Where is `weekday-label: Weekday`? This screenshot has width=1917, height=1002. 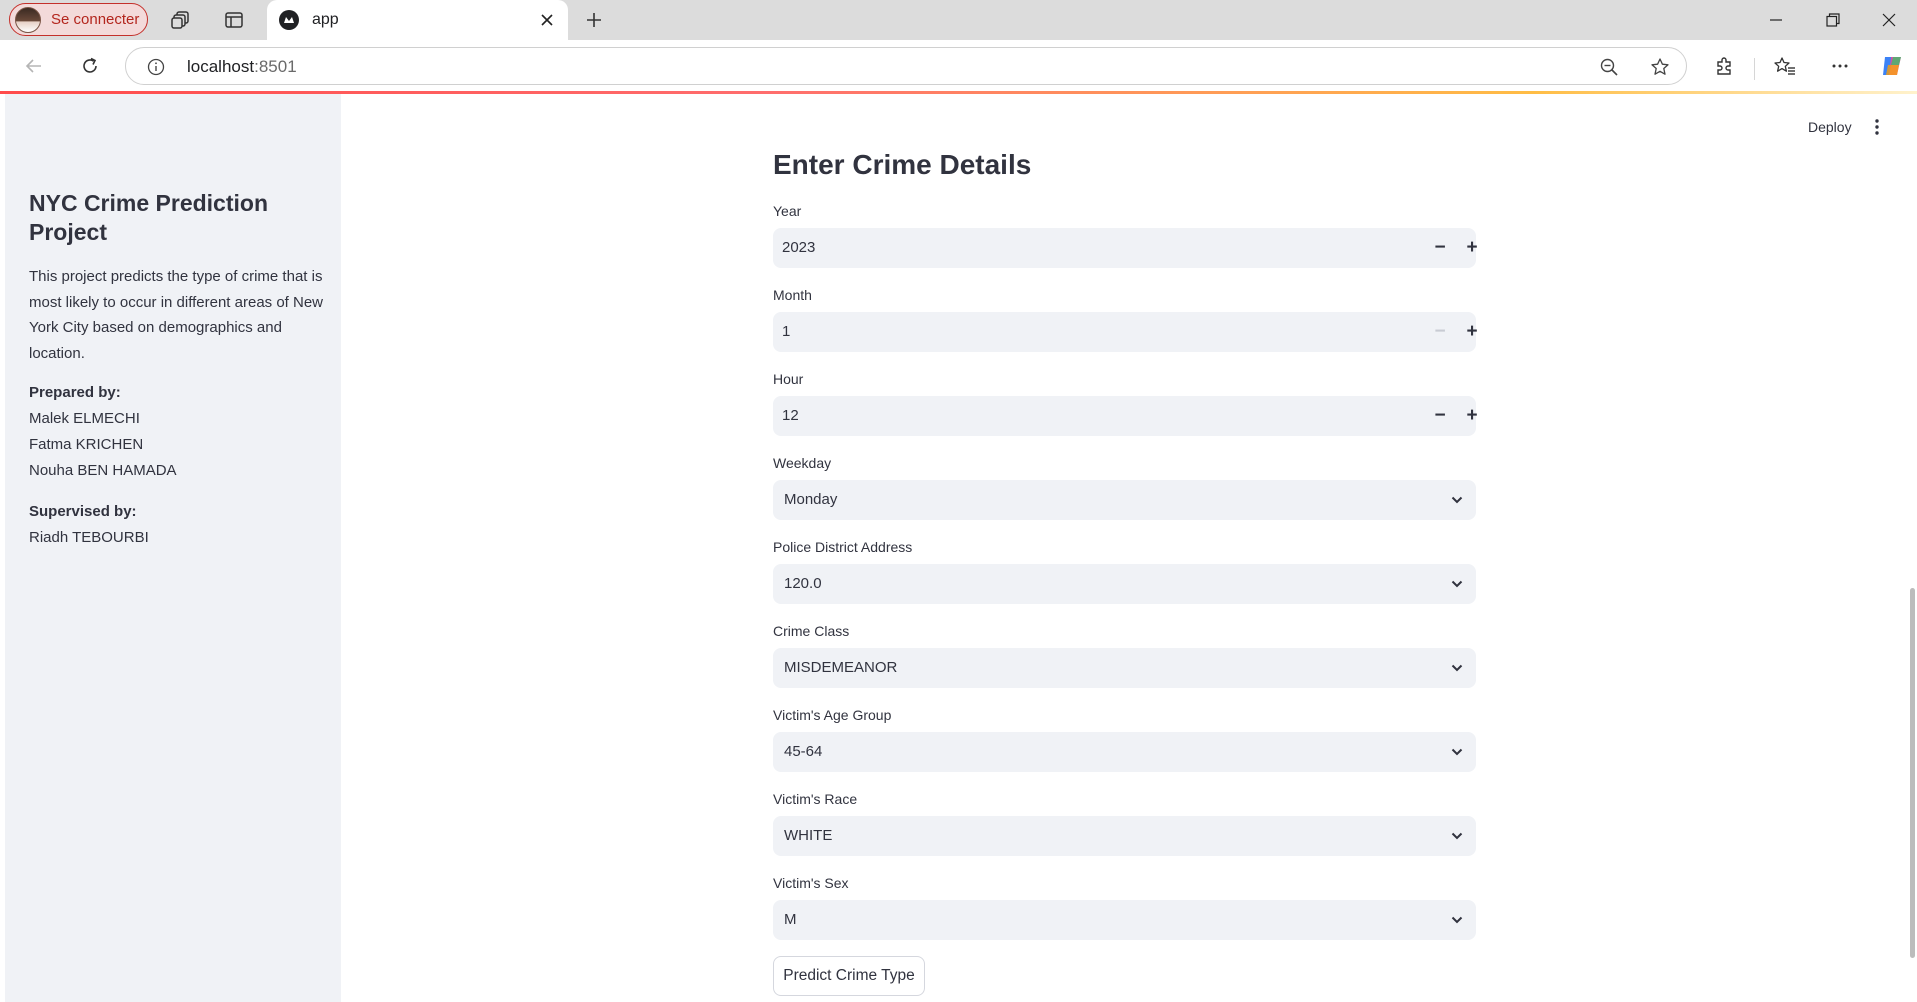 weekday-label: Weekday is located at coordinates (802, 463).